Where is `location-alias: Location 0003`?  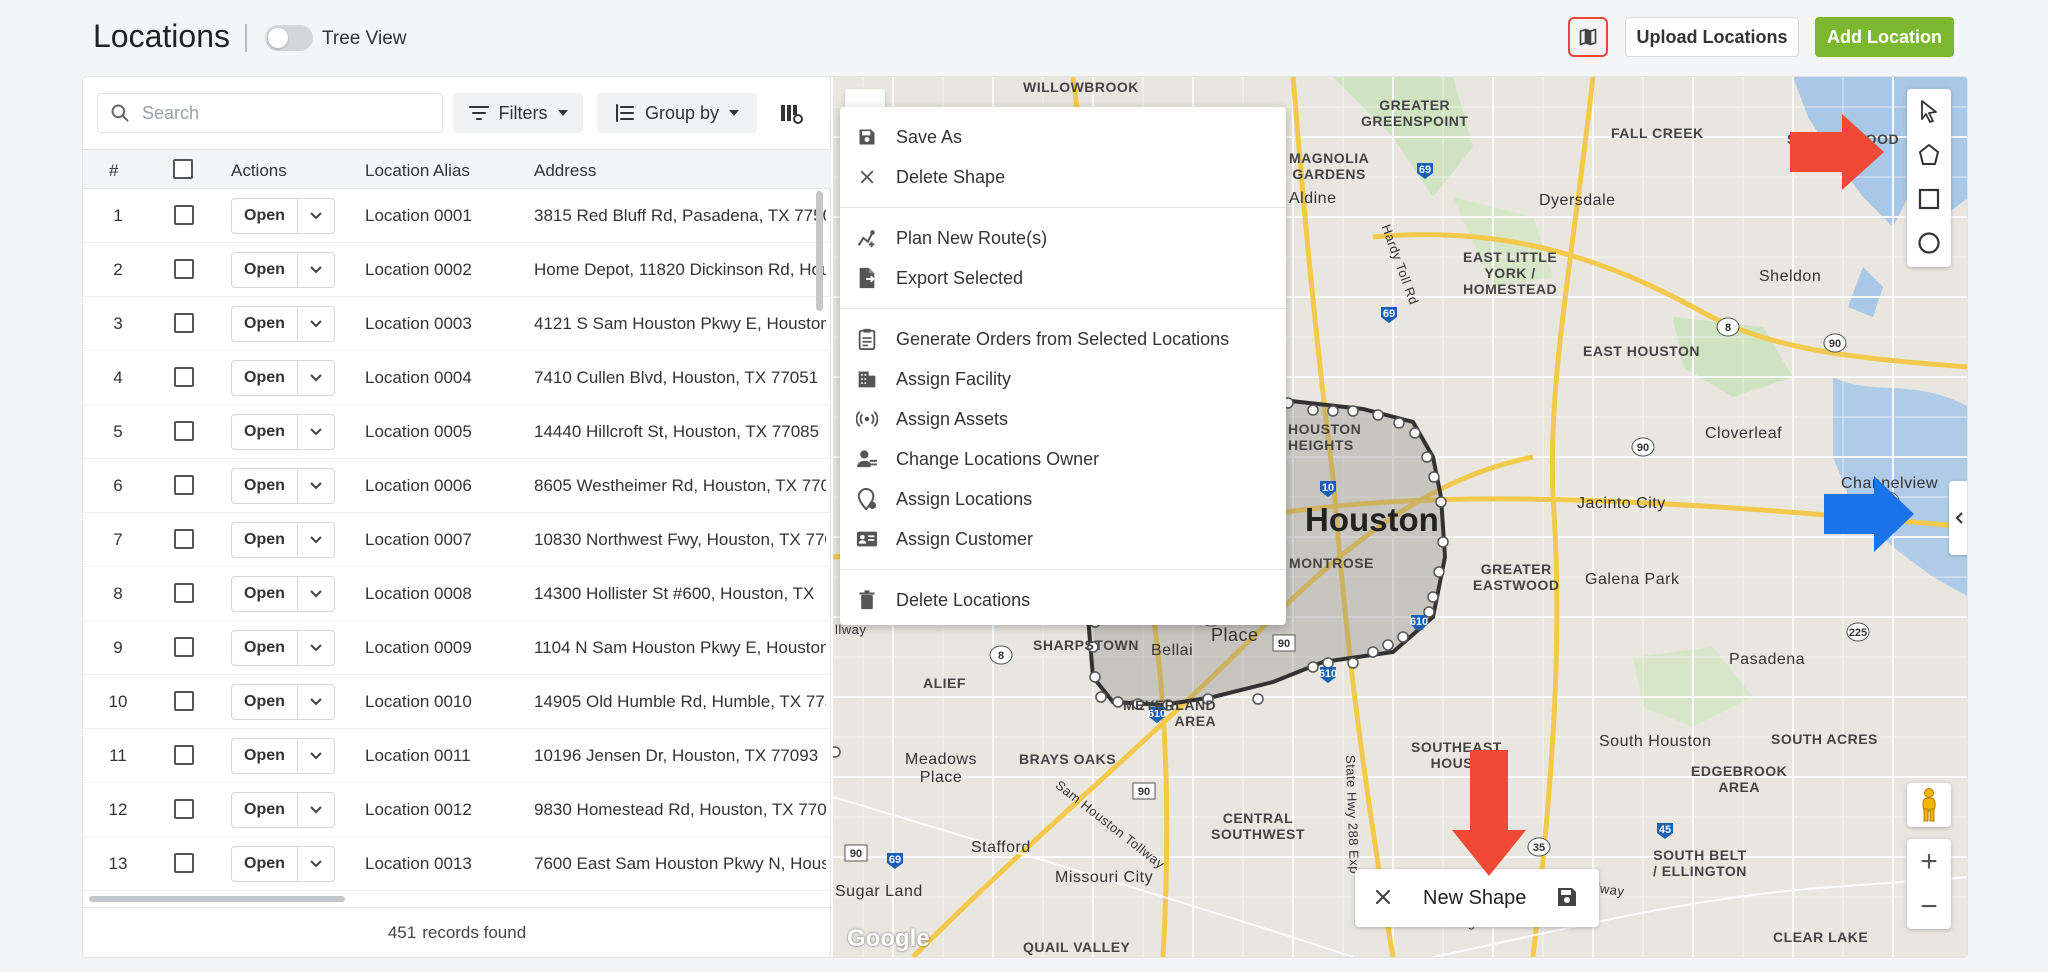
location-alias: Location 0003 is located at coordinates (418, 323).